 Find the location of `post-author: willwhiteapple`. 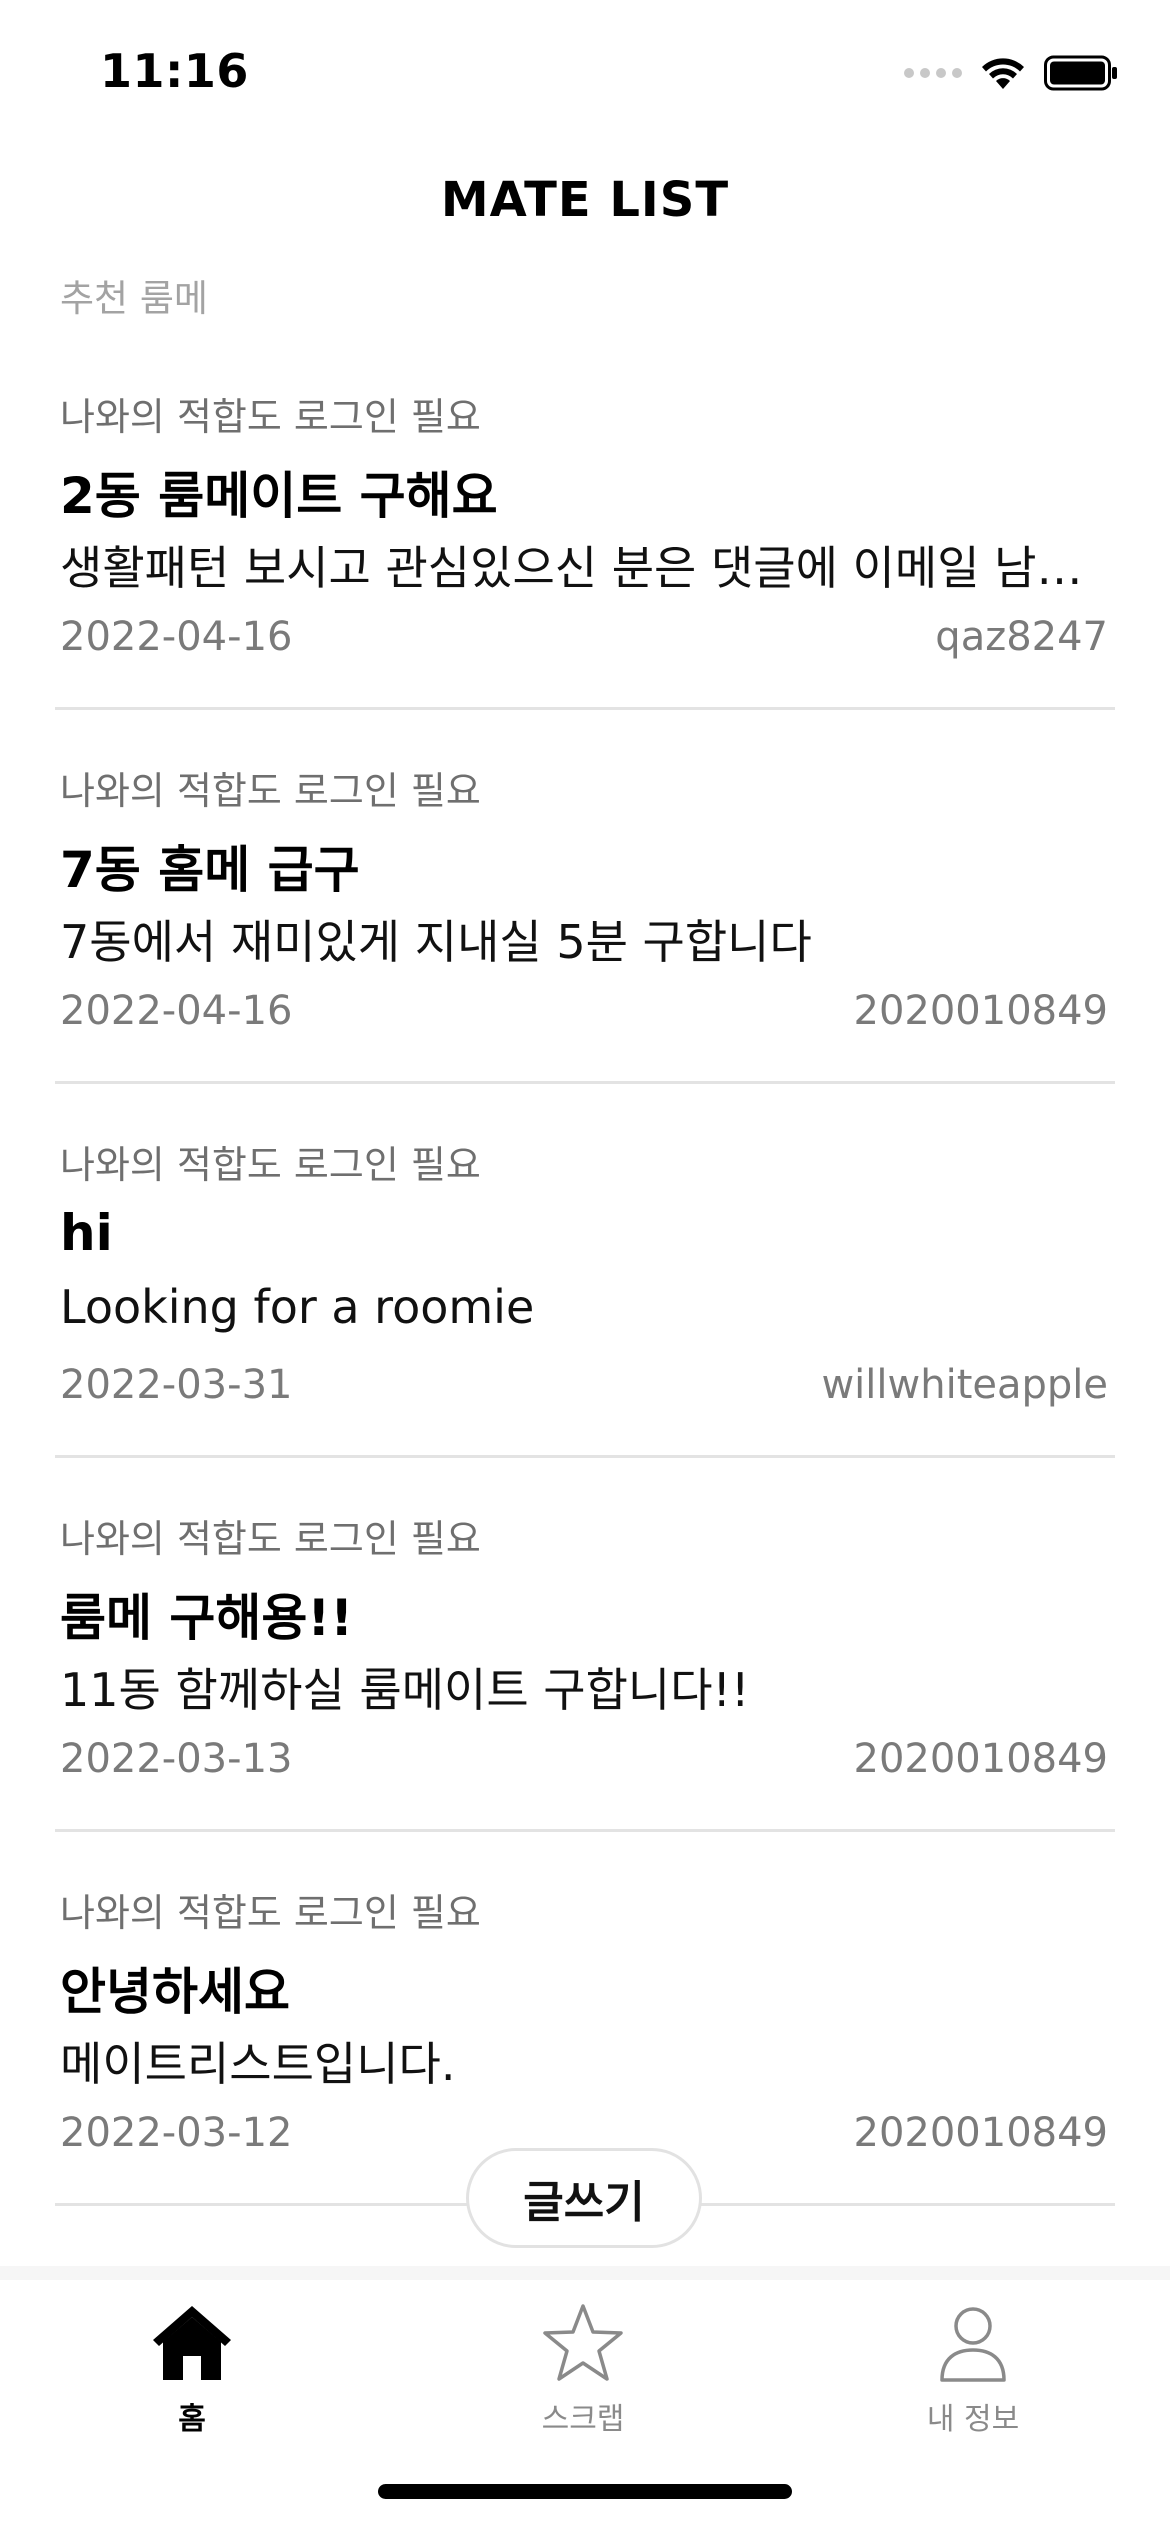

post-author: willwhiteapple is located at coordinates (964, 1385).